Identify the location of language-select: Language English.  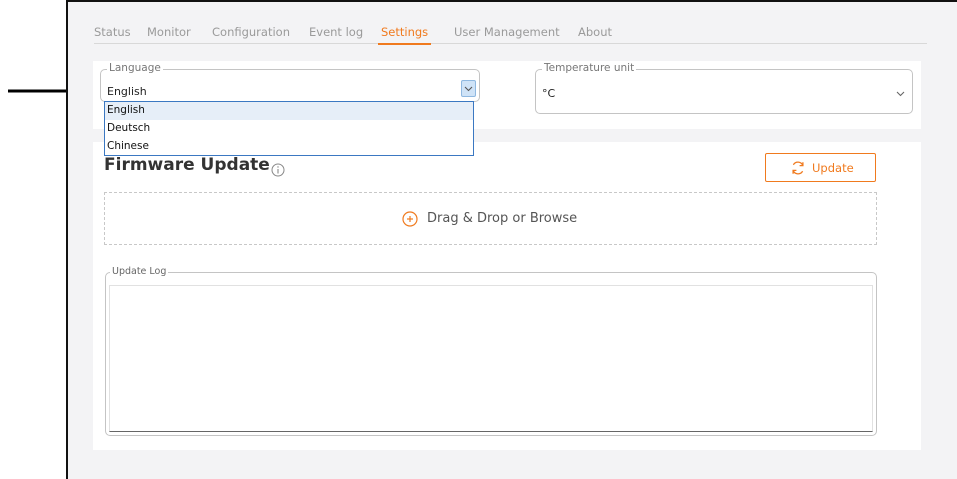
(290, 82).